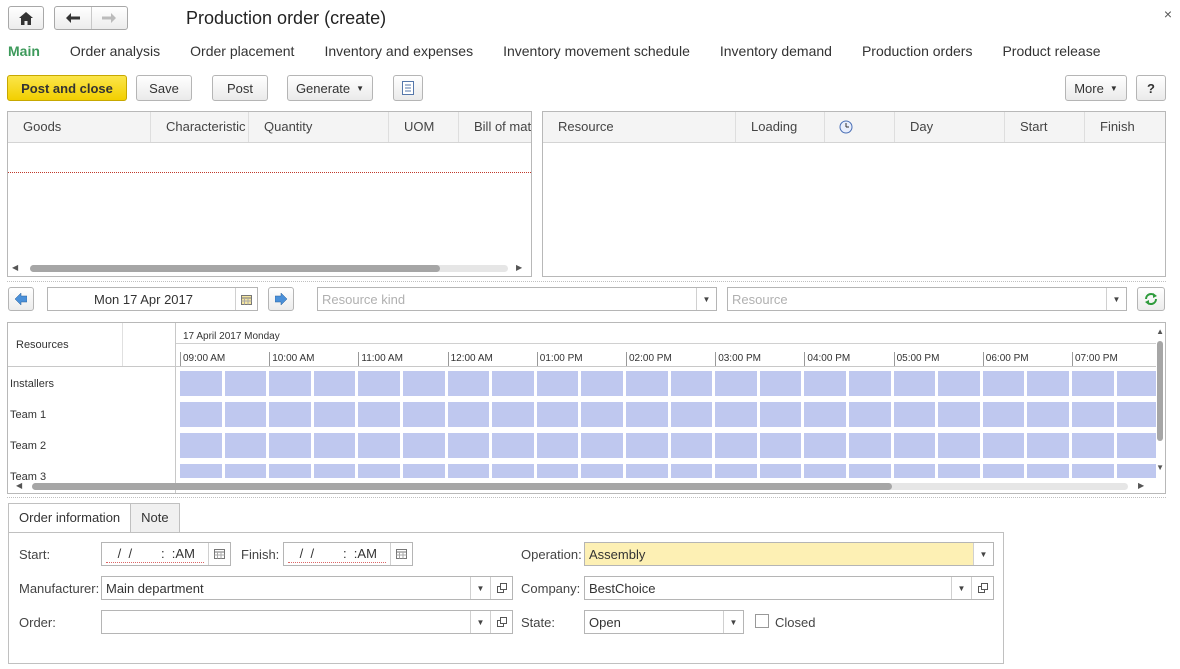 The width and height of the screenshot is (1180, 669). What do you see at coordinates (780, 127) in the screenshot?
I see `col-loading: Loading` at bounding box center [780, 127].